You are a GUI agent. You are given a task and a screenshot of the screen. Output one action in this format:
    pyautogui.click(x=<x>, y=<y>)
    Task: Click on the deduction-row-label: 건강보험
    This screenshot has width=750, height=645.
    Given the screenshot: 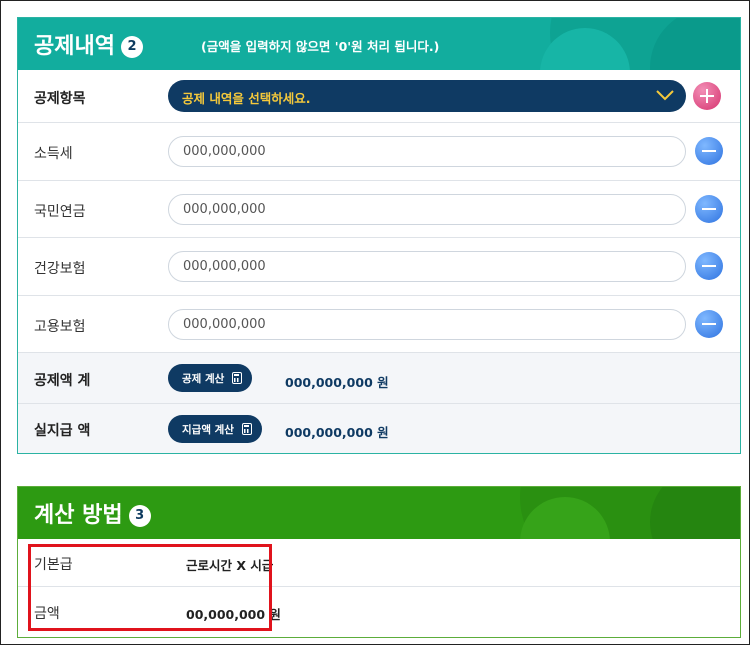 What is the action you would take?
    pyautogui.click(x=60, y=269)
    